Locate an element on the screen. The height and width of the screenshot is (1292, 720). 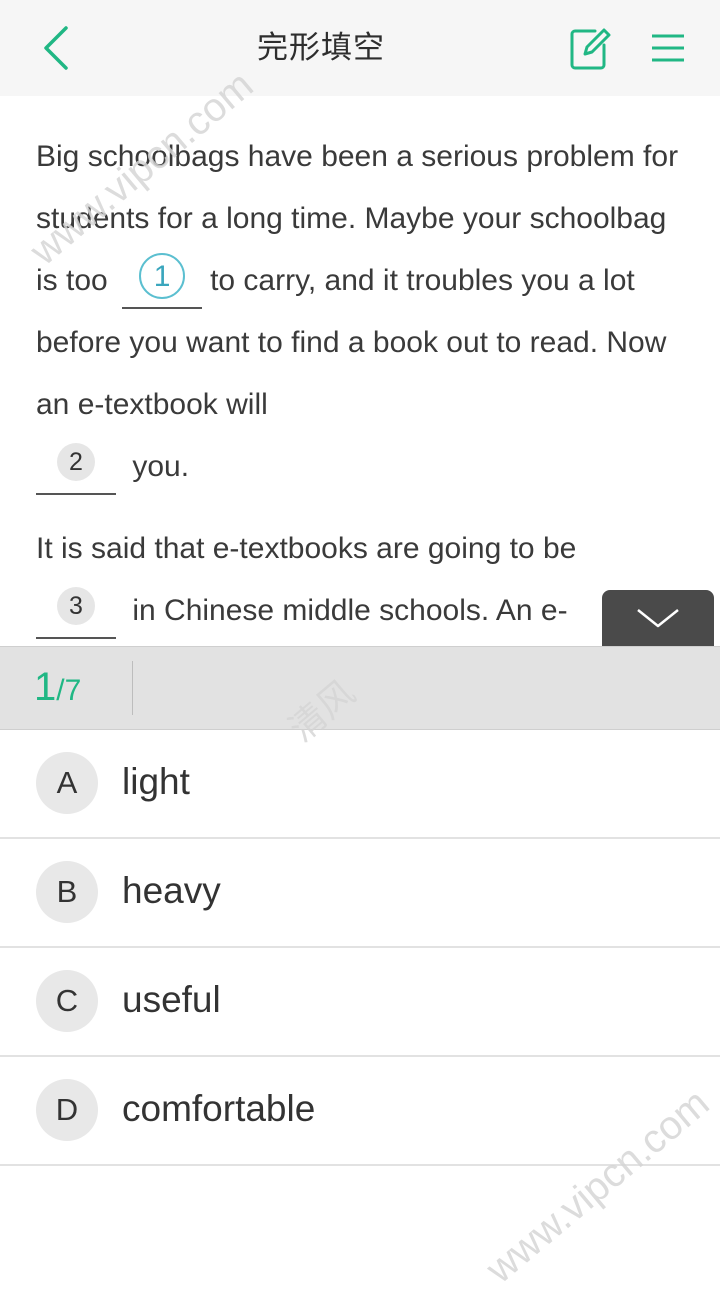
blank-3: 3 is located at coordinates (76, 612).